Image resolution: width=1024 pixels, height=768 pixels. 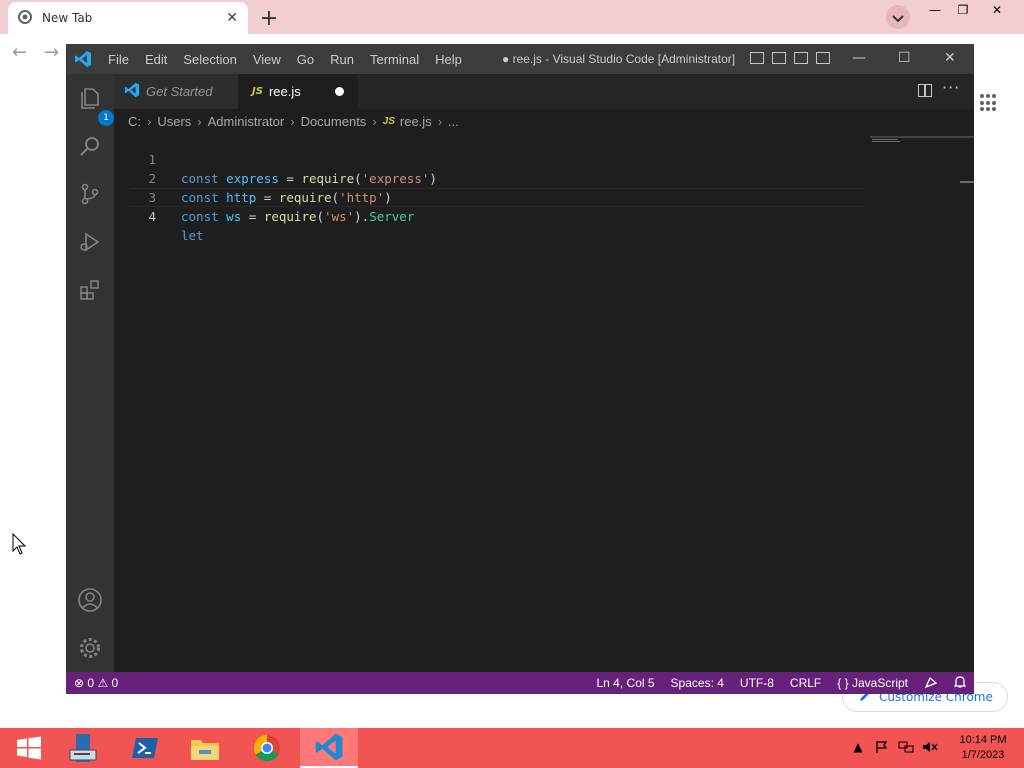 What do you see at coordinates (858, 747) in the screenshot?
I see `show-hidden-icons-icon: ▲` at bounding box center [858, 747].